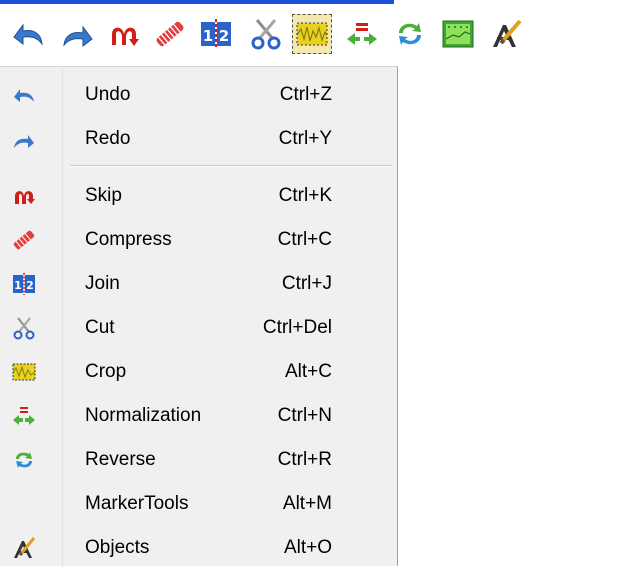  I want to click on toolbar-reverse-button, so click(410, 34).